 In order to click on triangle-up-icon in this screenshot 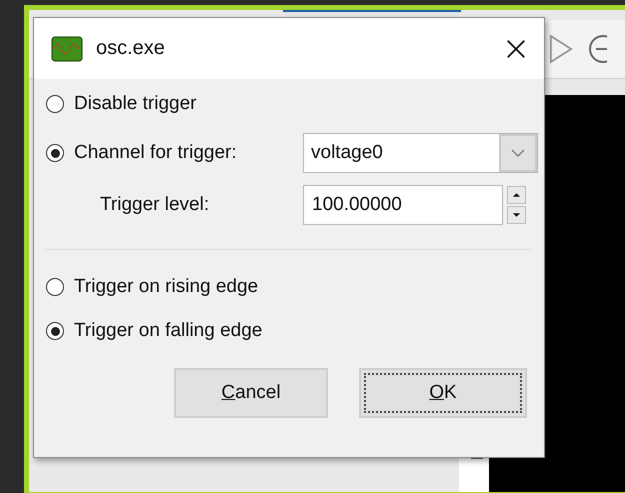, I will do `click(516, 195)`.